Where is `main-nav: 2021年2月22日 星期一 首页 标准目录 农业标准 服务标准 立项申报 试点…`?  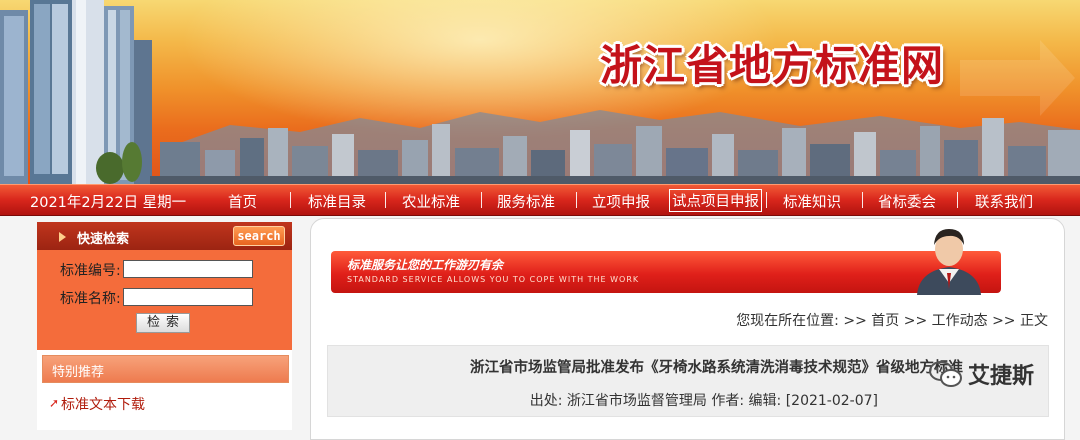 main-nav: 2021年2月22日 星期一 首页 标准目录 农业标准 服务标准 立项申报 试点… is located at coordinates (540, 200).